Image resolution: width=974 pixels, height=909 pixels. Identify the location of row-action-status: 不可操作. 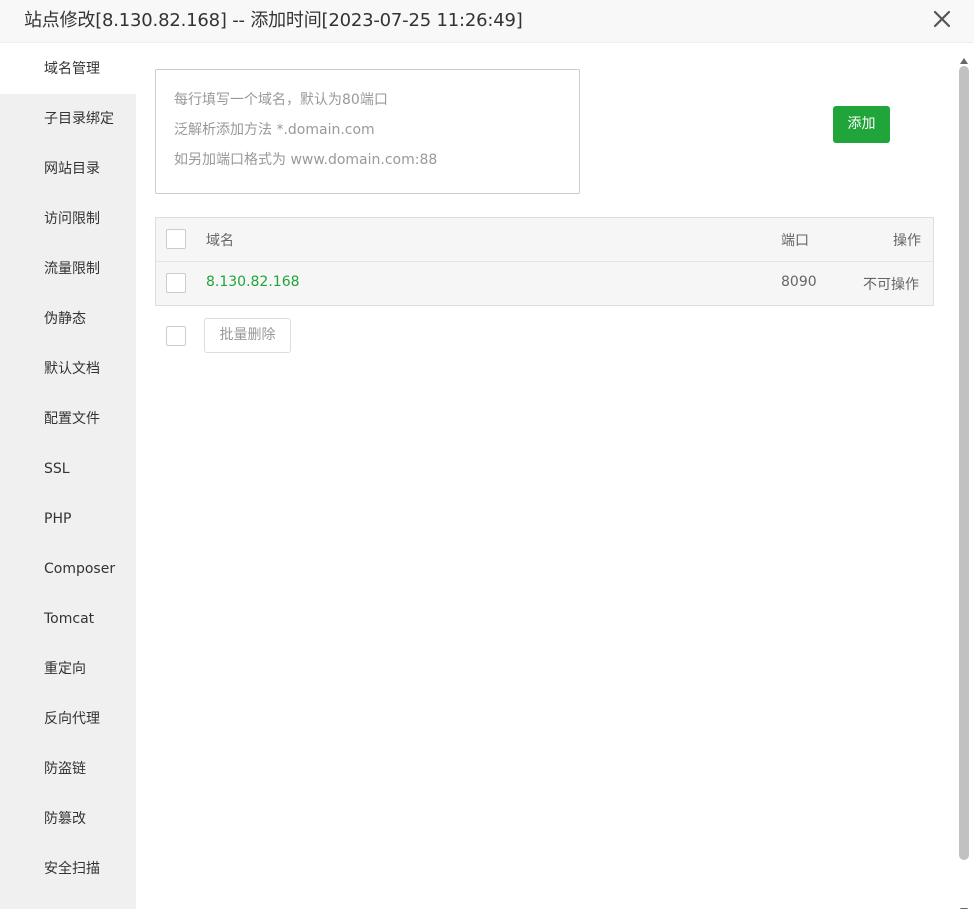
(891, 285).